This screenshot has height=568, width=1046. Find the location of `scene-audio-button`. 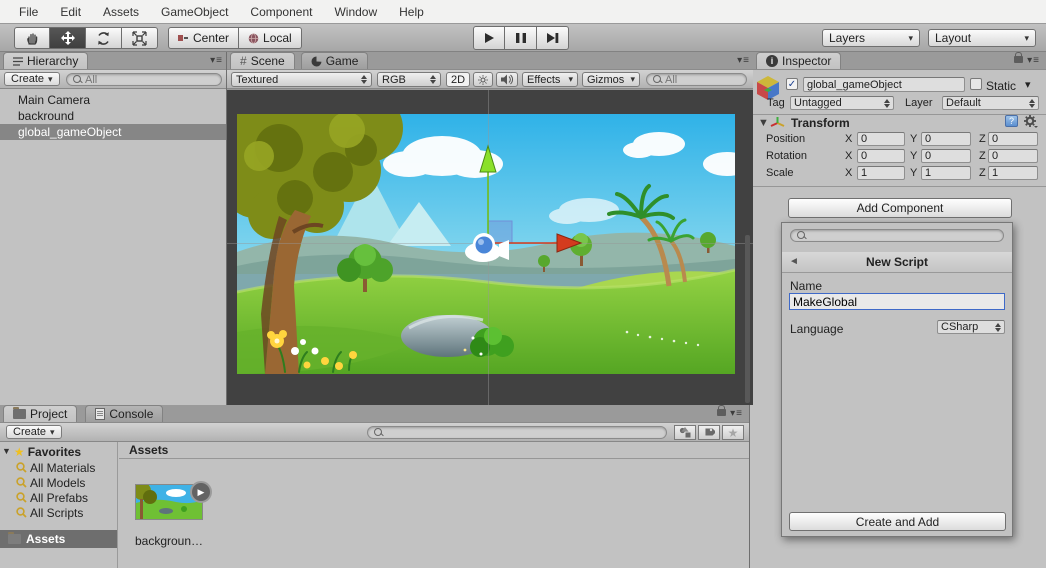

scene-audio-button is located at coordinates (507, 79).